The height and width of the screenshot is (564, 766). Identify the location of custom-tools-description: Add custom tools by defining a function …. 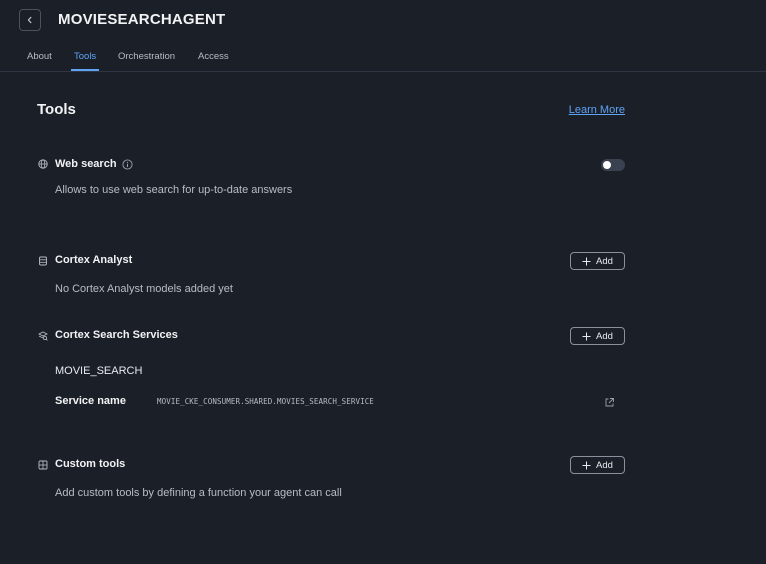
(198, 493).